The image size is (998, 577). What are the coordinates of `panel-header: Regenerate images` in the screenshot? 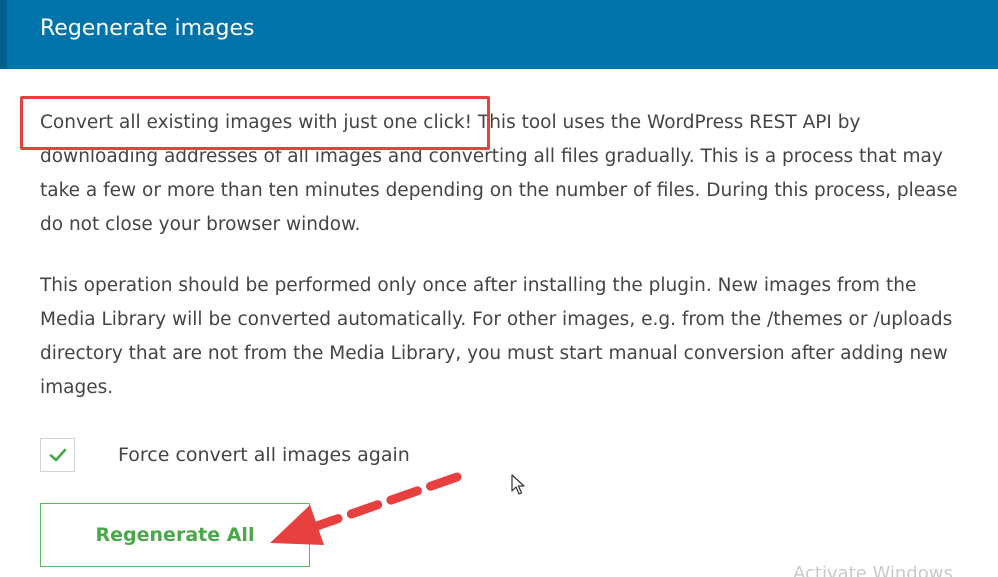 It's located at (499, 34).